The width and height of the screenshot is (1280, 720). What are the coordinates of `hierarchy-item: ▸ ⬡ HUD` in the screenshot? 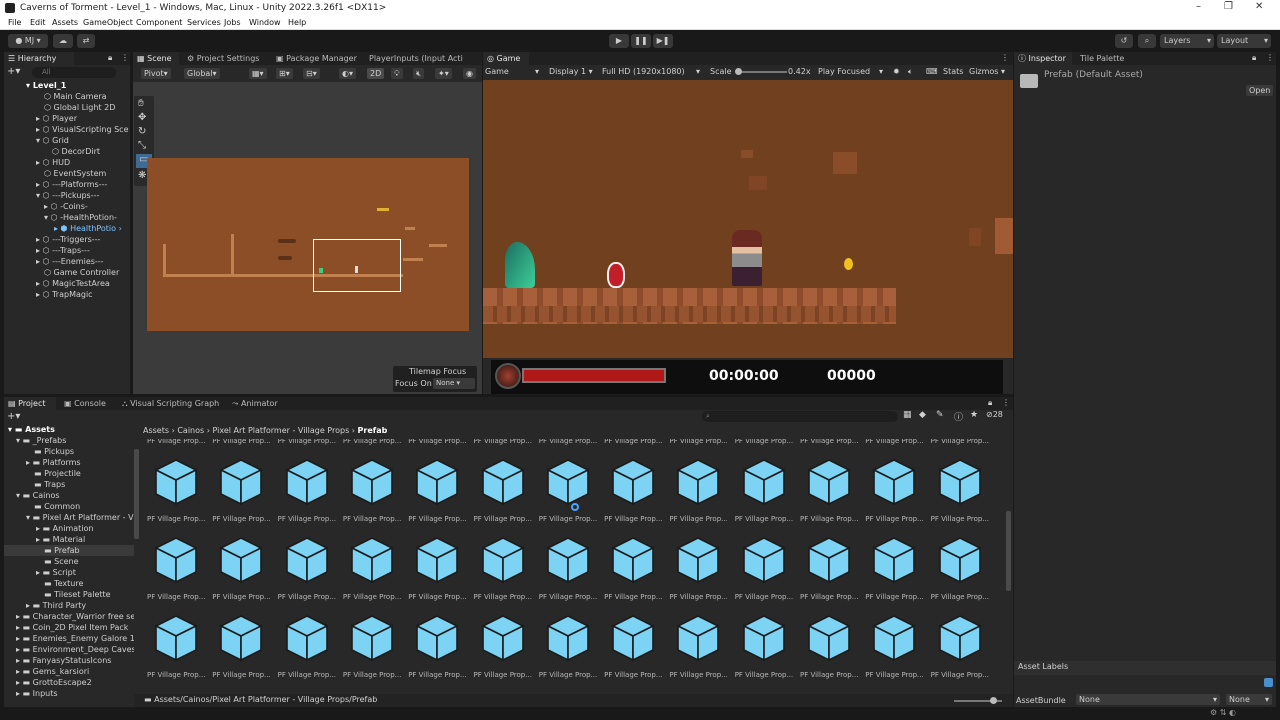 It's located at (67, 162).